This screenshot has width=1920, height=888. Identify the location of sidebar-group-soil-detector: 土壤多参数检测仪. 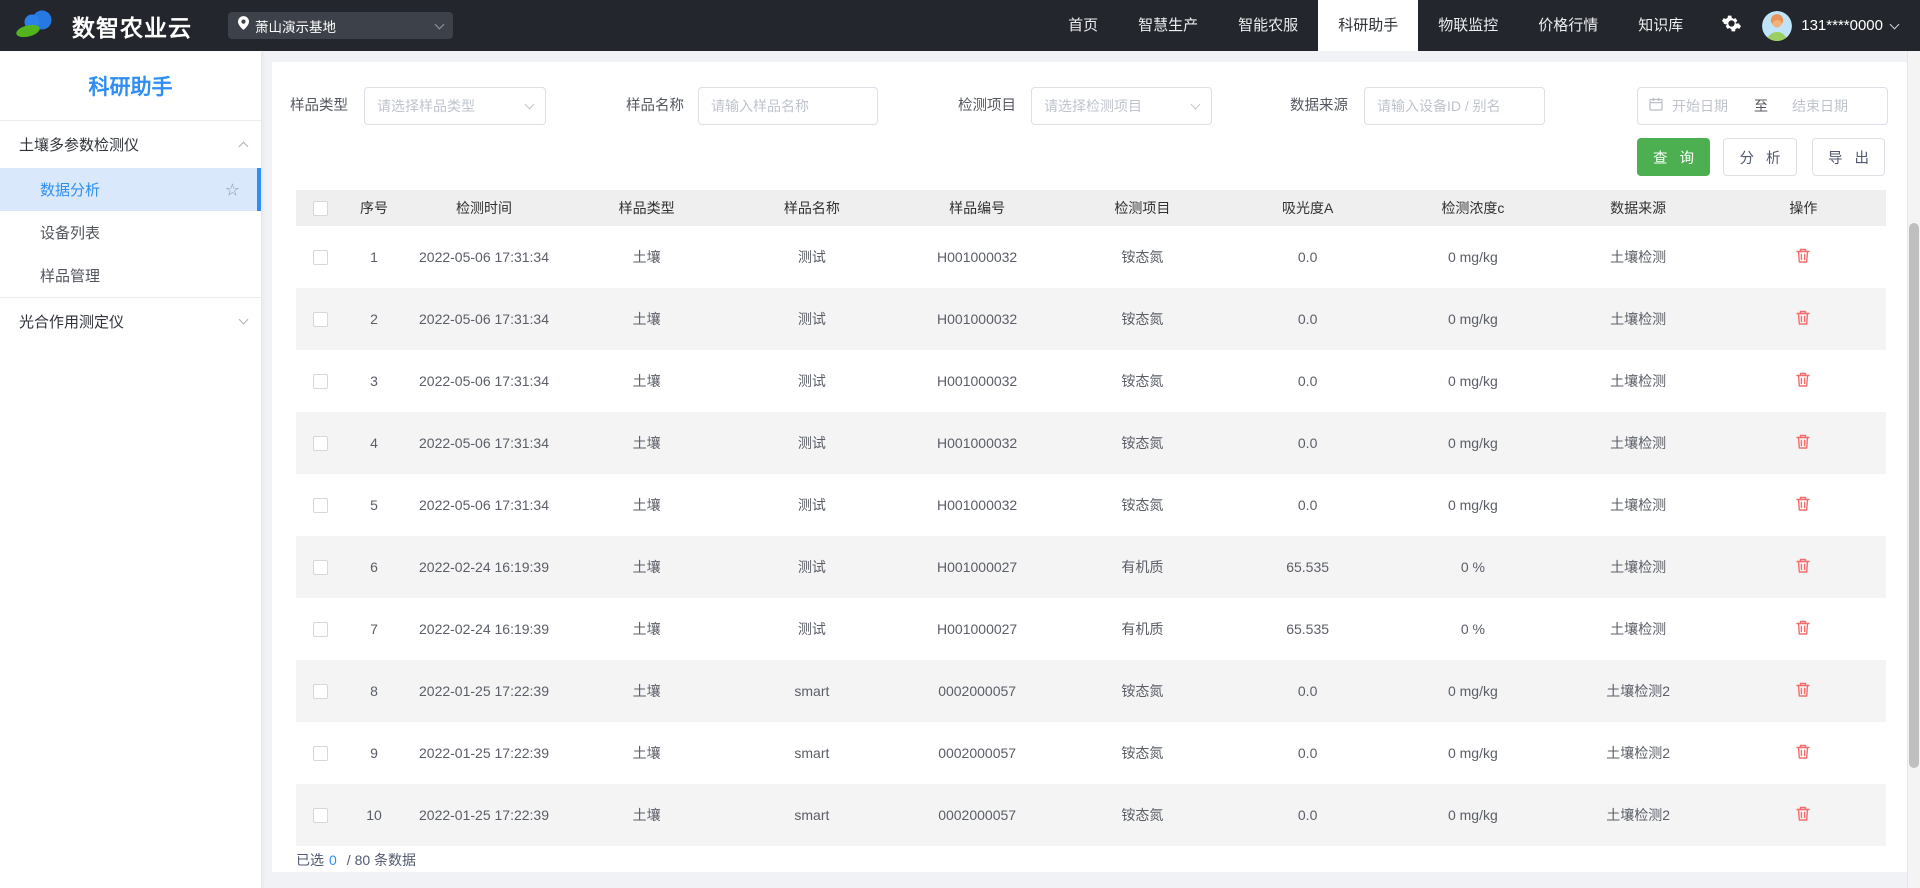
(130, 144).